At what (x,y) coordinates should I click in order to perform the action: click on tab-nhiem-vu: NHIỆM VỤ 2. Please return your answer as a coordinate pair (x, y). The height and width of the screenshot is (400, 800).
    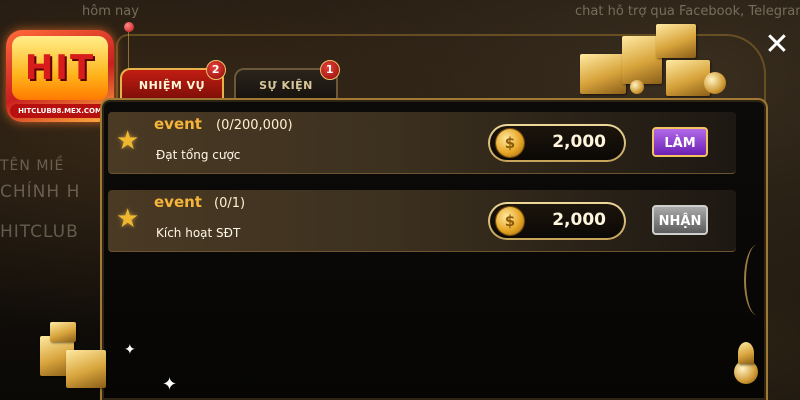
    Looking at the image, I should click on (173, 80).